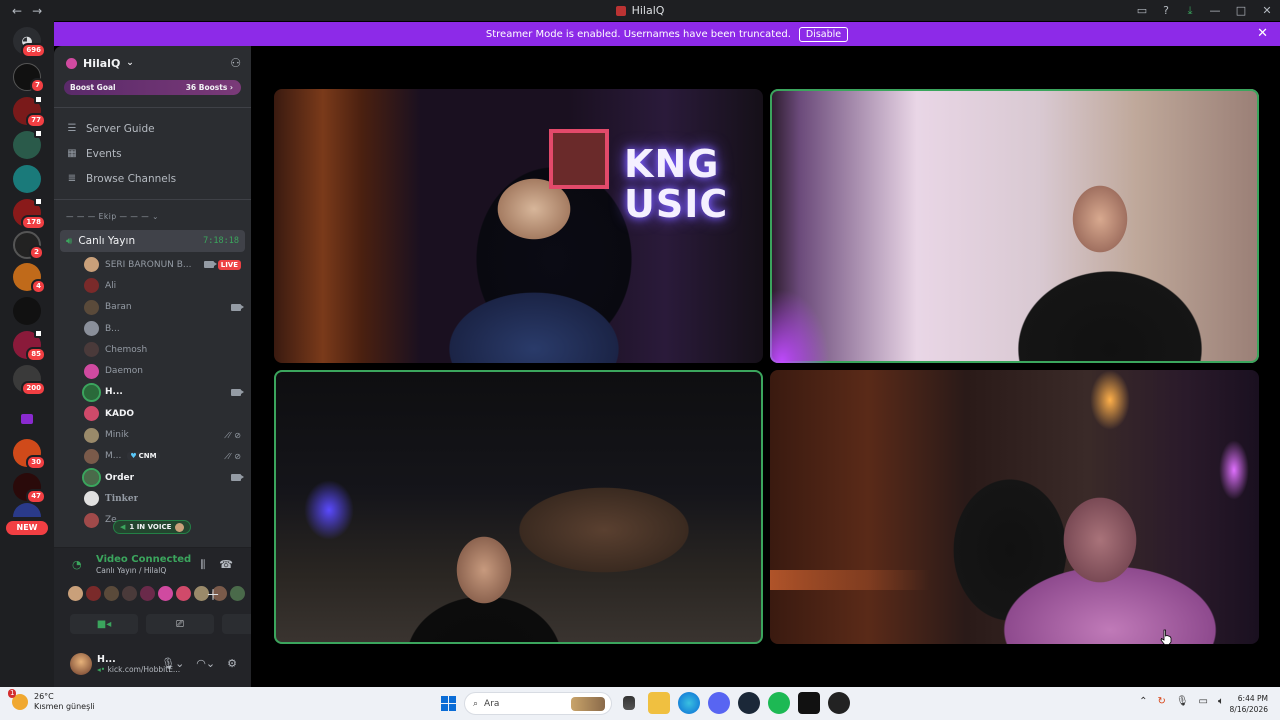 The width and height of the screenshot is (1280, 720). What do you see at coordinates (180, 624) in the screenshot?
I see `screen-share-button: ⎚` at bounding box center [180, 624].